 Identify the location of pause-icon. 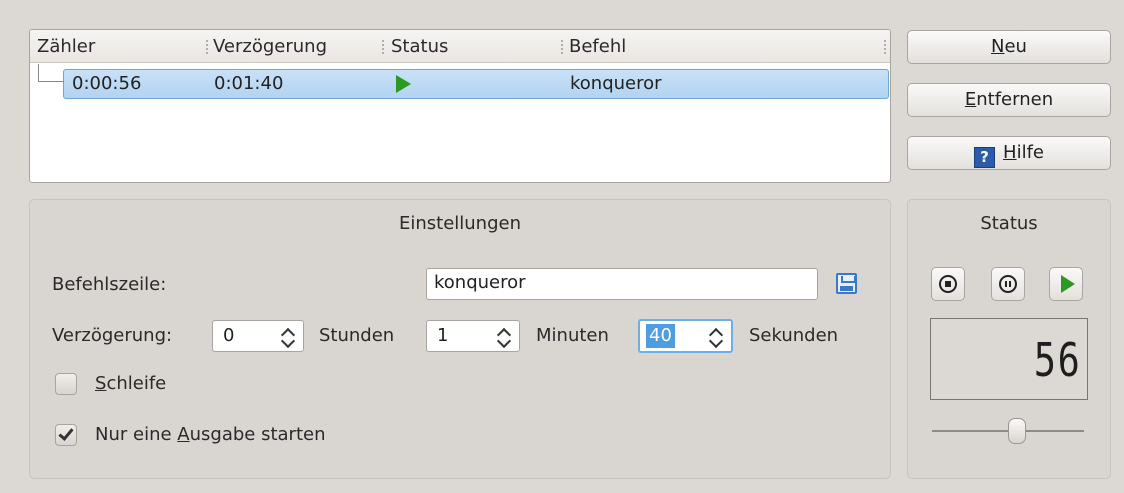
(1008, 284).